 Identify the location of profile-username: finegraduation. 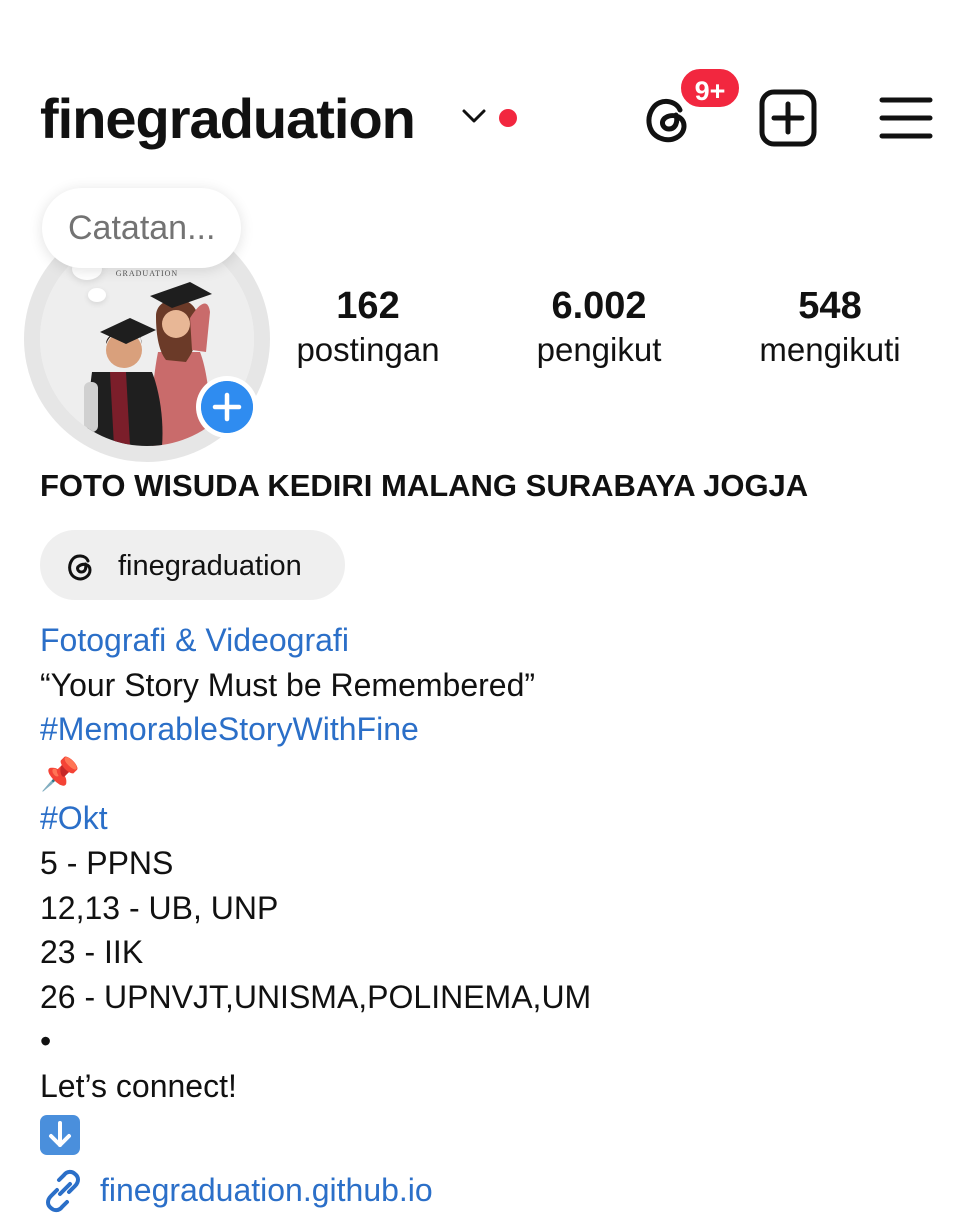
(228, 119).